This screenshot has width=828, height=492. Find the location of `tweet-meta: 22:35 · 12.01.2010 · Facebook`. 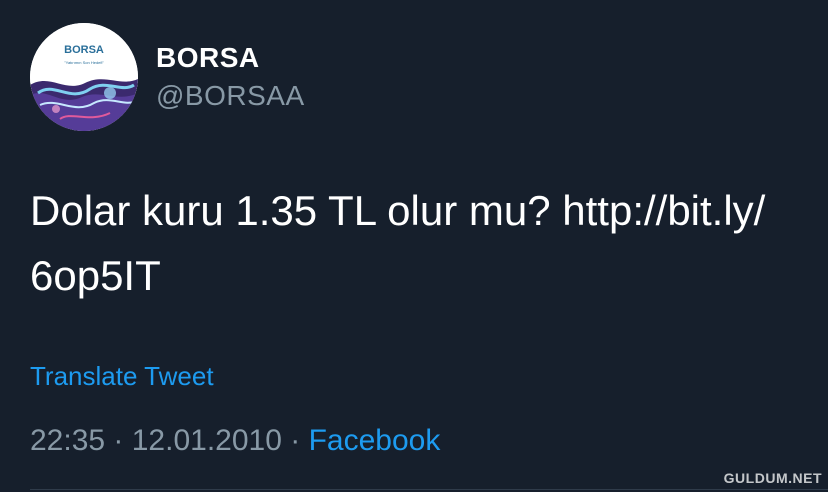

tweet-meta: 22:35 · 12.01.2010 · Facebook is located at coordinates (235, 441).